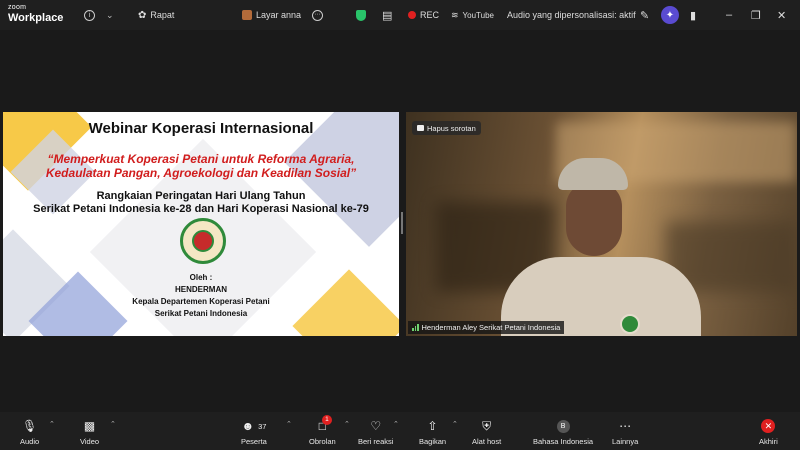  I want to click on notes-button: ▤, so click(387, 15).